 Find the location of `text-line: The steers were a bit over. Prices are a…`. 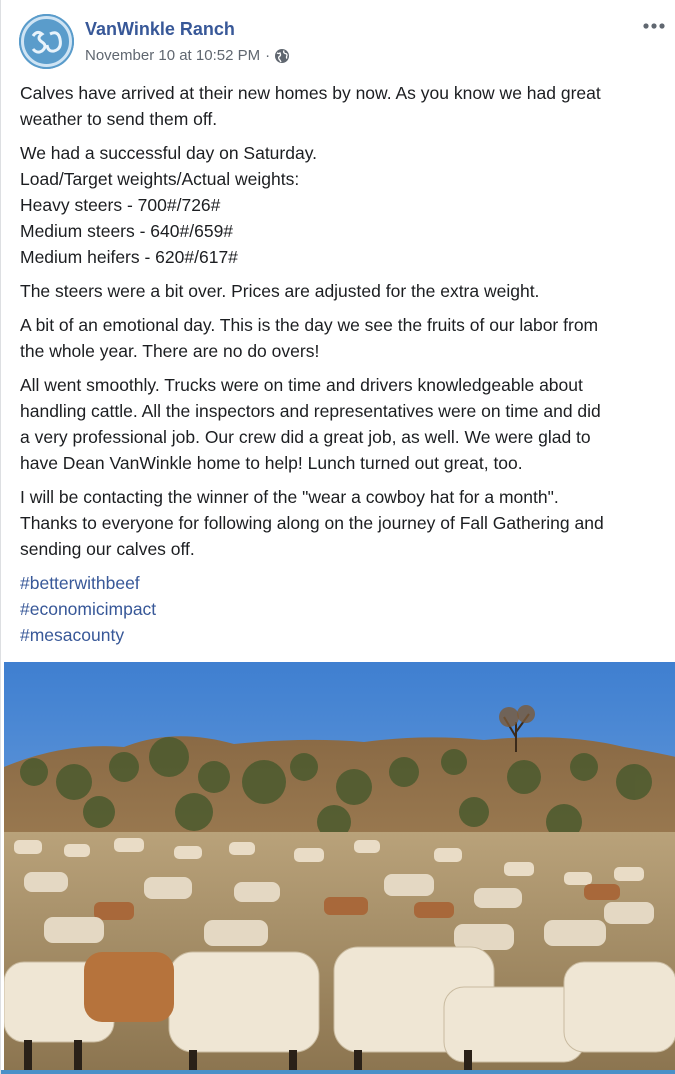

text-line: The steers were a bit over. Prices are a… is located at coordinates (280, 291).